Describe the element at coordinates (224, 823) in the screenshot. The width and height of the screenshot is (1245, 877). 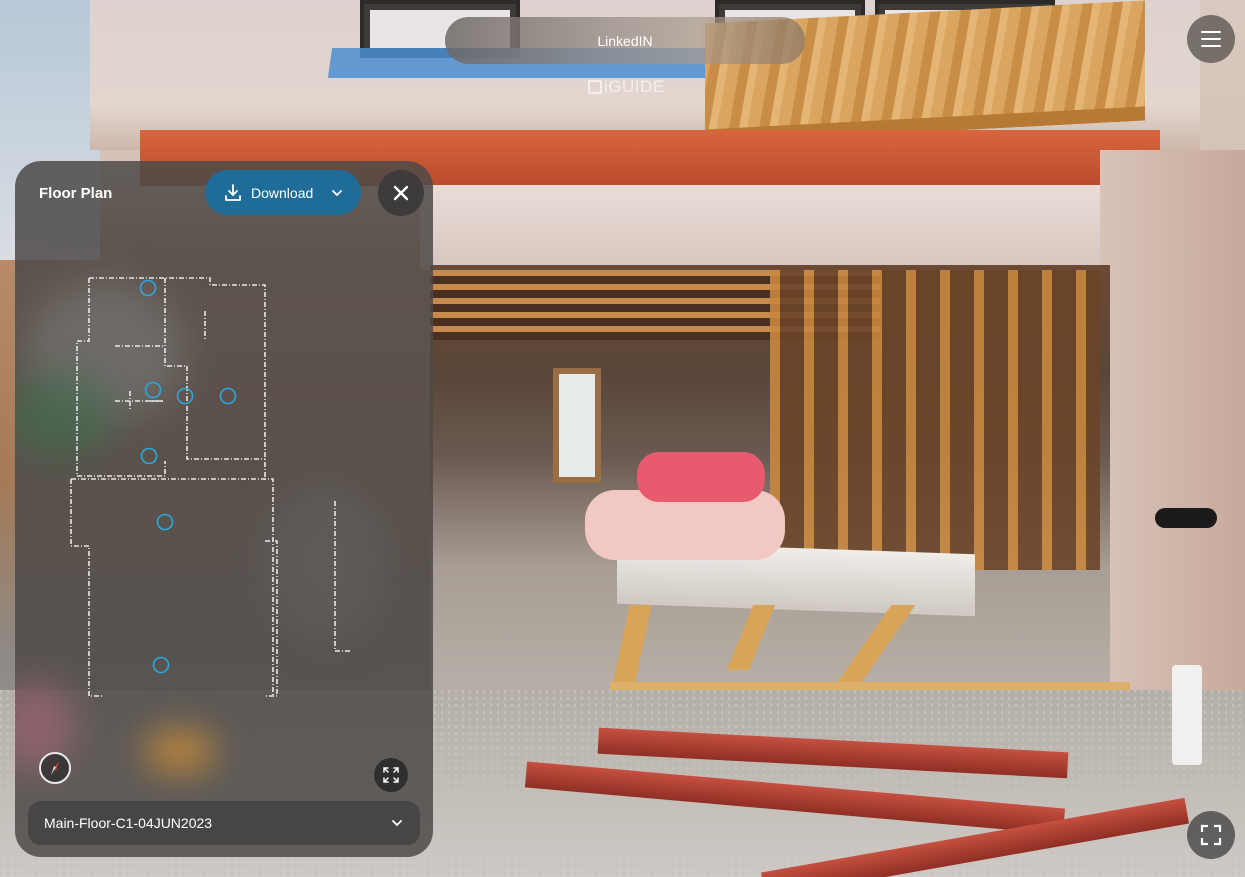
I see `floor-select: Main-Floor-C1-04JUN2023` at that location.